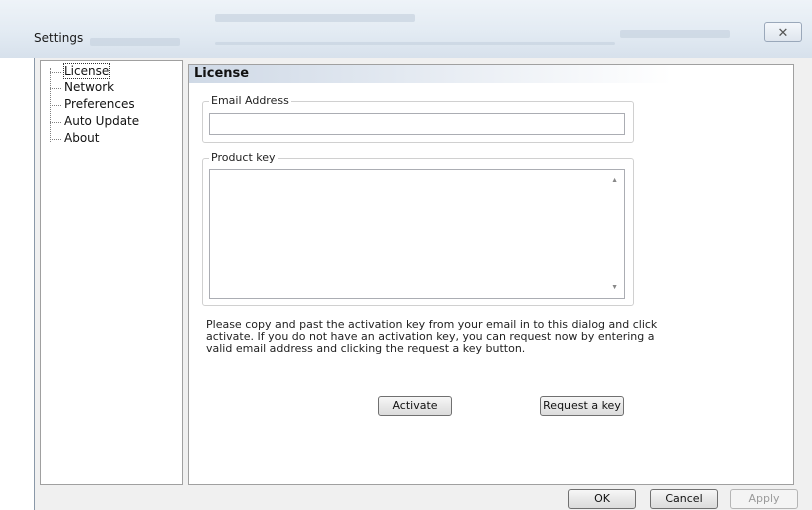 The height and width of the screenshot is (510, 812). Describe the element at coordinates (82, 138) in the screenshot. I see `tree-item-label: About` at that location.